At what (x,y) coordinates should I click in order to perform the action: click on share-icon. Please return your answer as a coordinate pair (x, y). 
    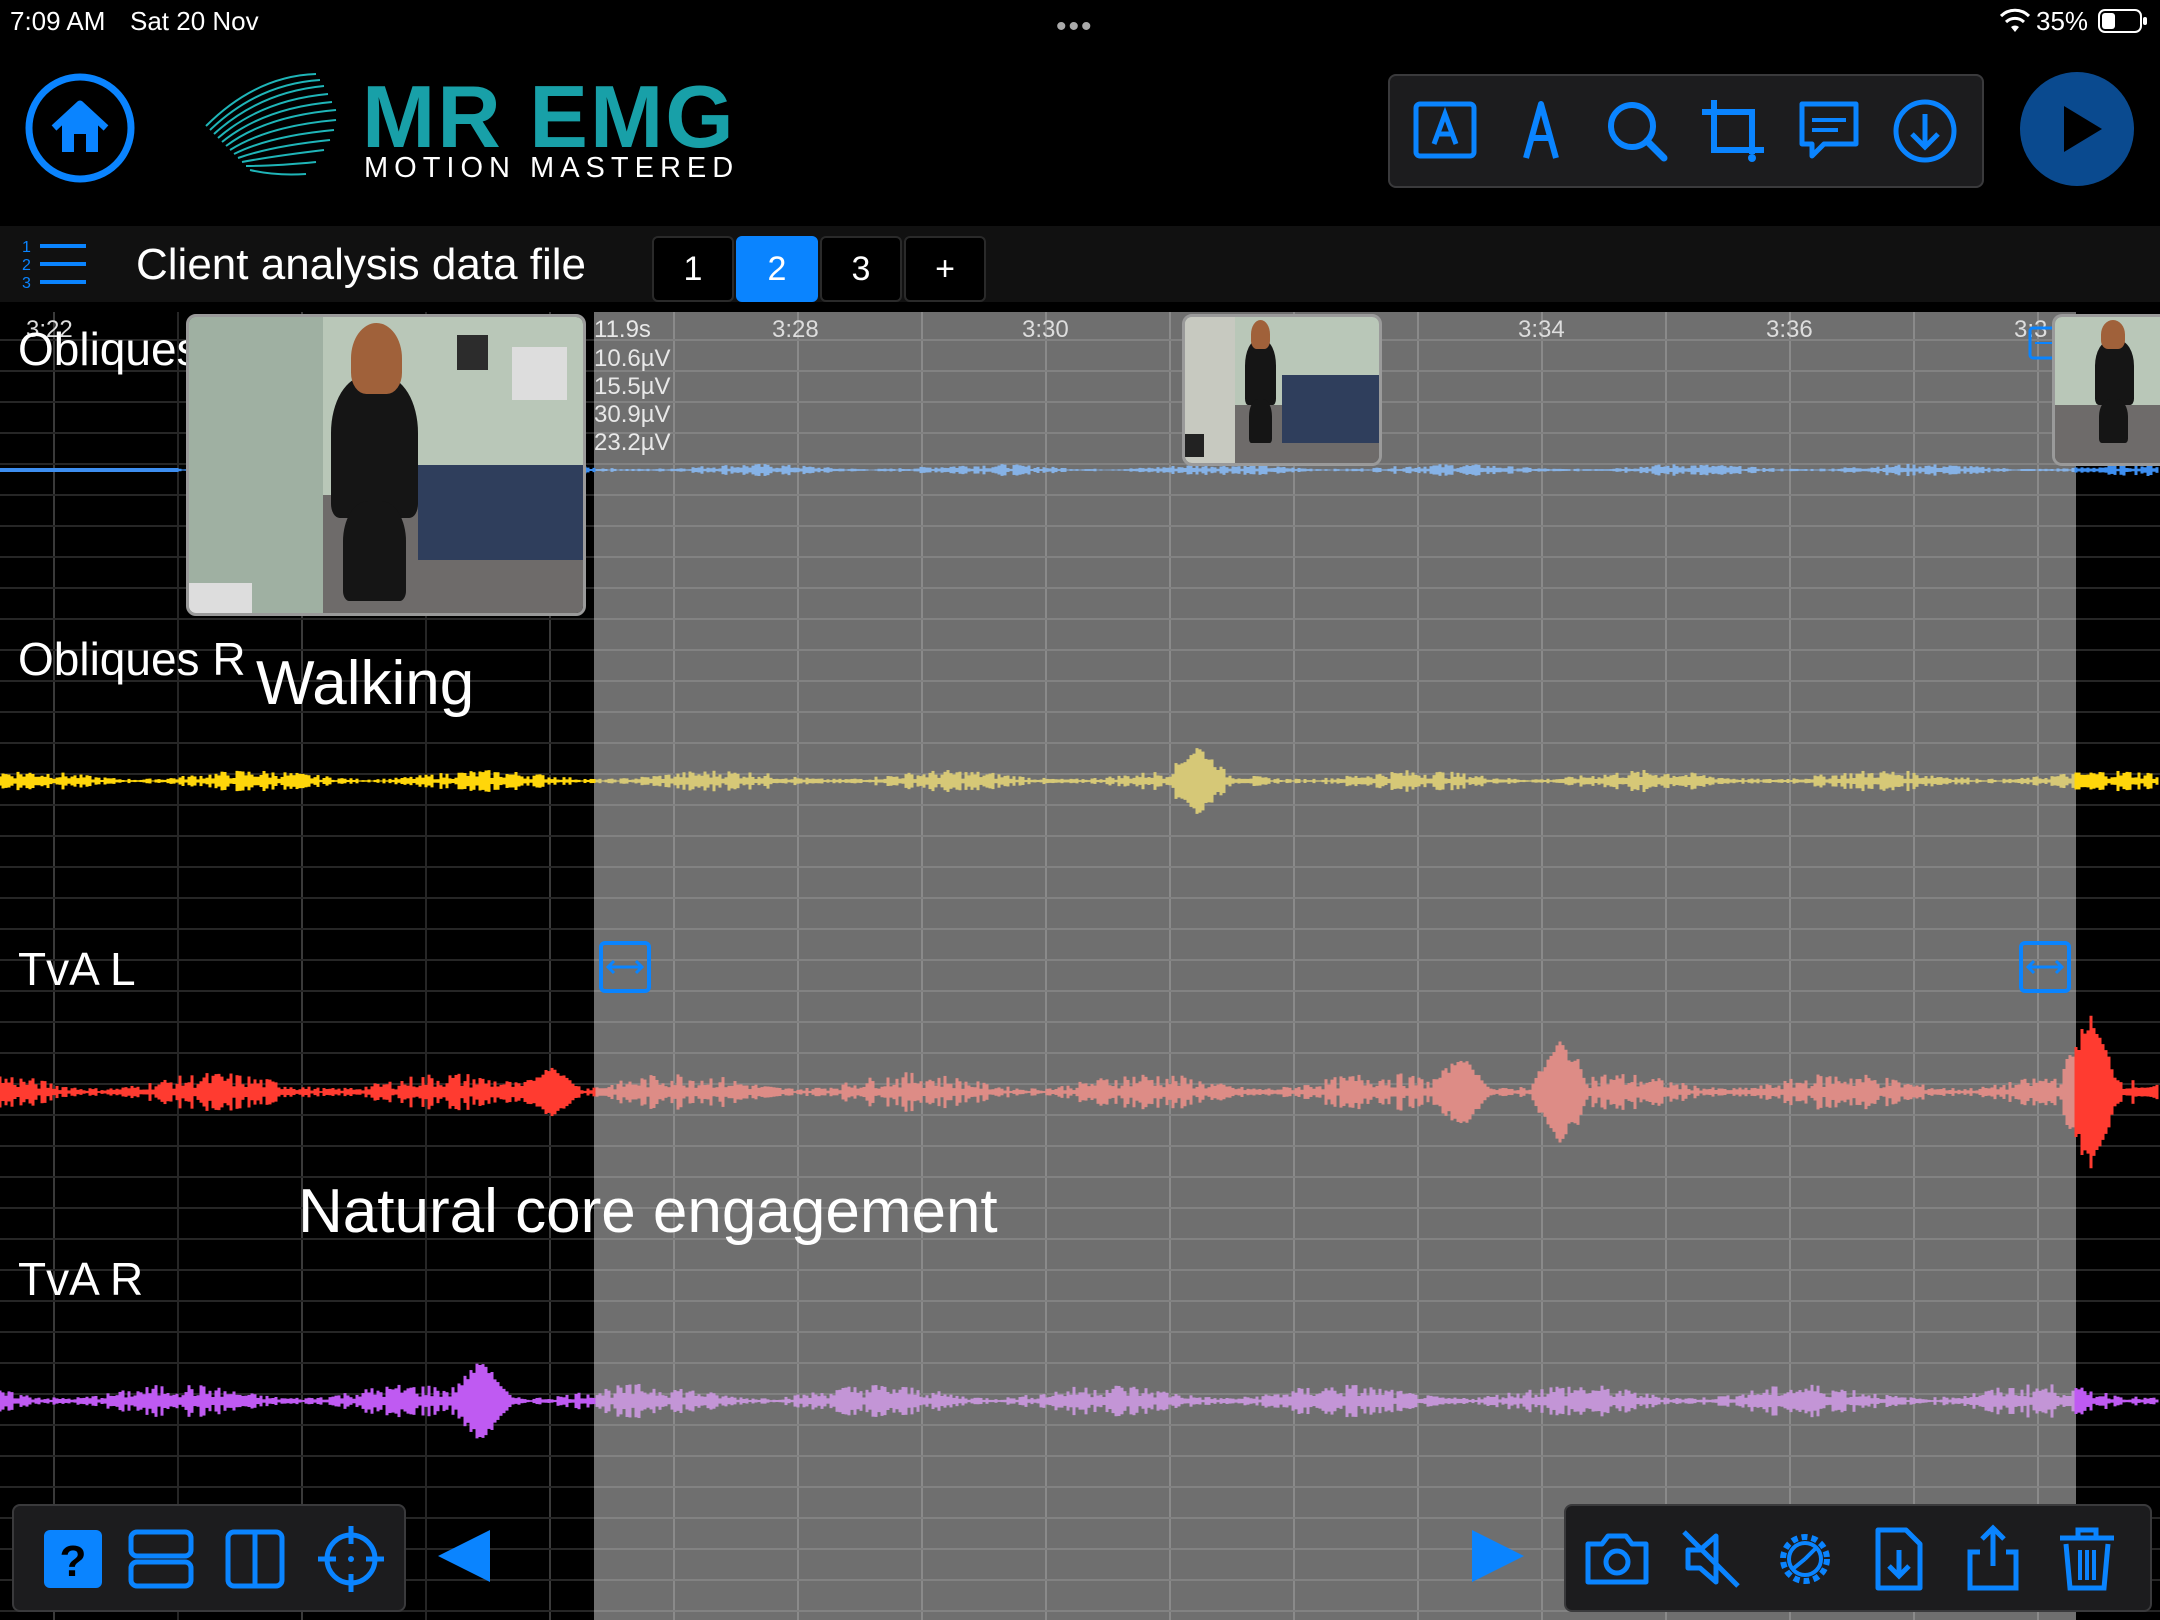
    Looking at the image, I should click on (1993, 1557).